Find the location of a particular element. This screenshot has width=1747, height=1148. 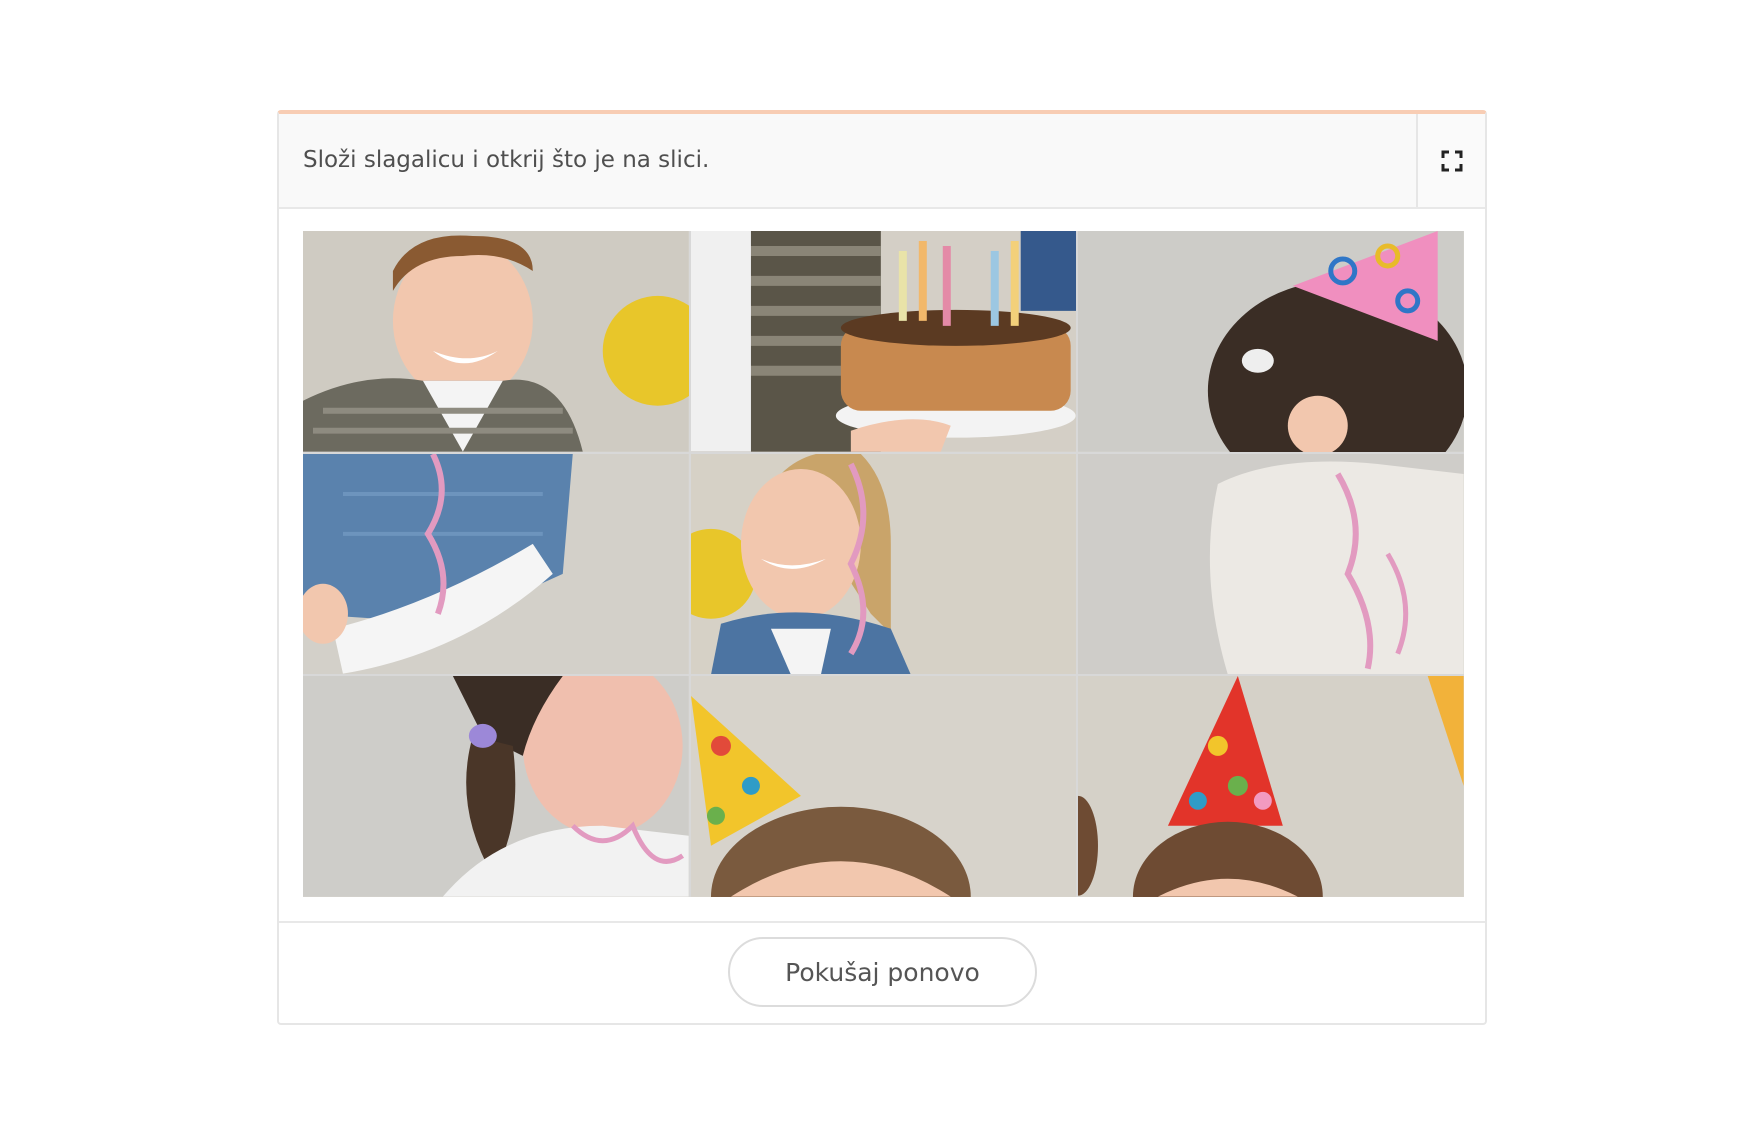

boy-smiling-image is located at coordinates (496, 341).